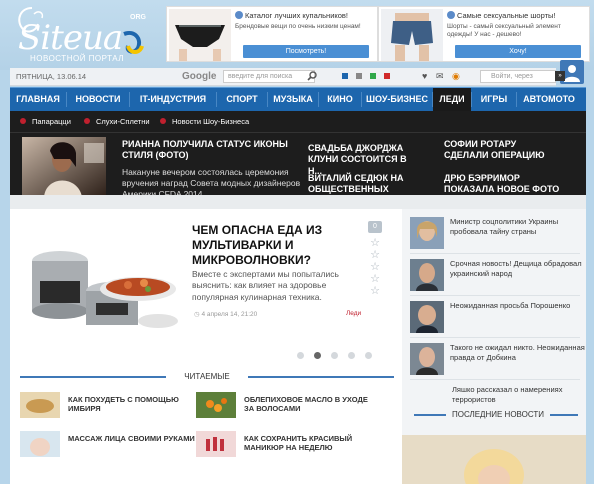 Image resolution: width=594 pixels, height=484 pixels. Describe the element at coordinates (98, 99) in the screenshot. I see `nav-item-news: НОВОСТИ` at that location.